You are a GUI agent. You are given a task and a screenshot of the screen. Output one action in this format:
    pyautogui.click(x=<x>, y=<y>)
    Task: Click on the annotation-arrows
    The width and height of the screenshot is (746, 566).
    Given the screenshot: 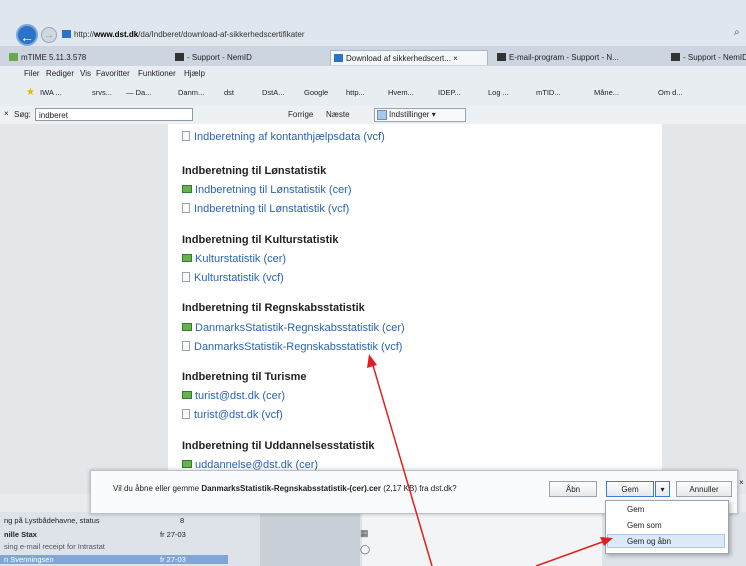 What is the action you would take?
    pyautogui.click(x=490, y=460)
    